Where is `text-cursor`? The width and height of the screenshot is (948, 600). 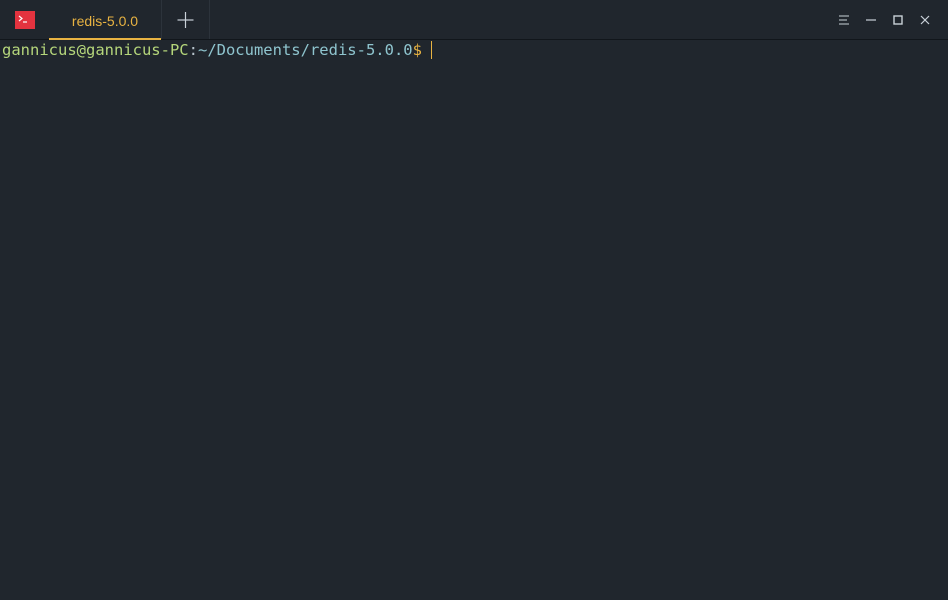
text-cursor is located at coordinates (431, 50).